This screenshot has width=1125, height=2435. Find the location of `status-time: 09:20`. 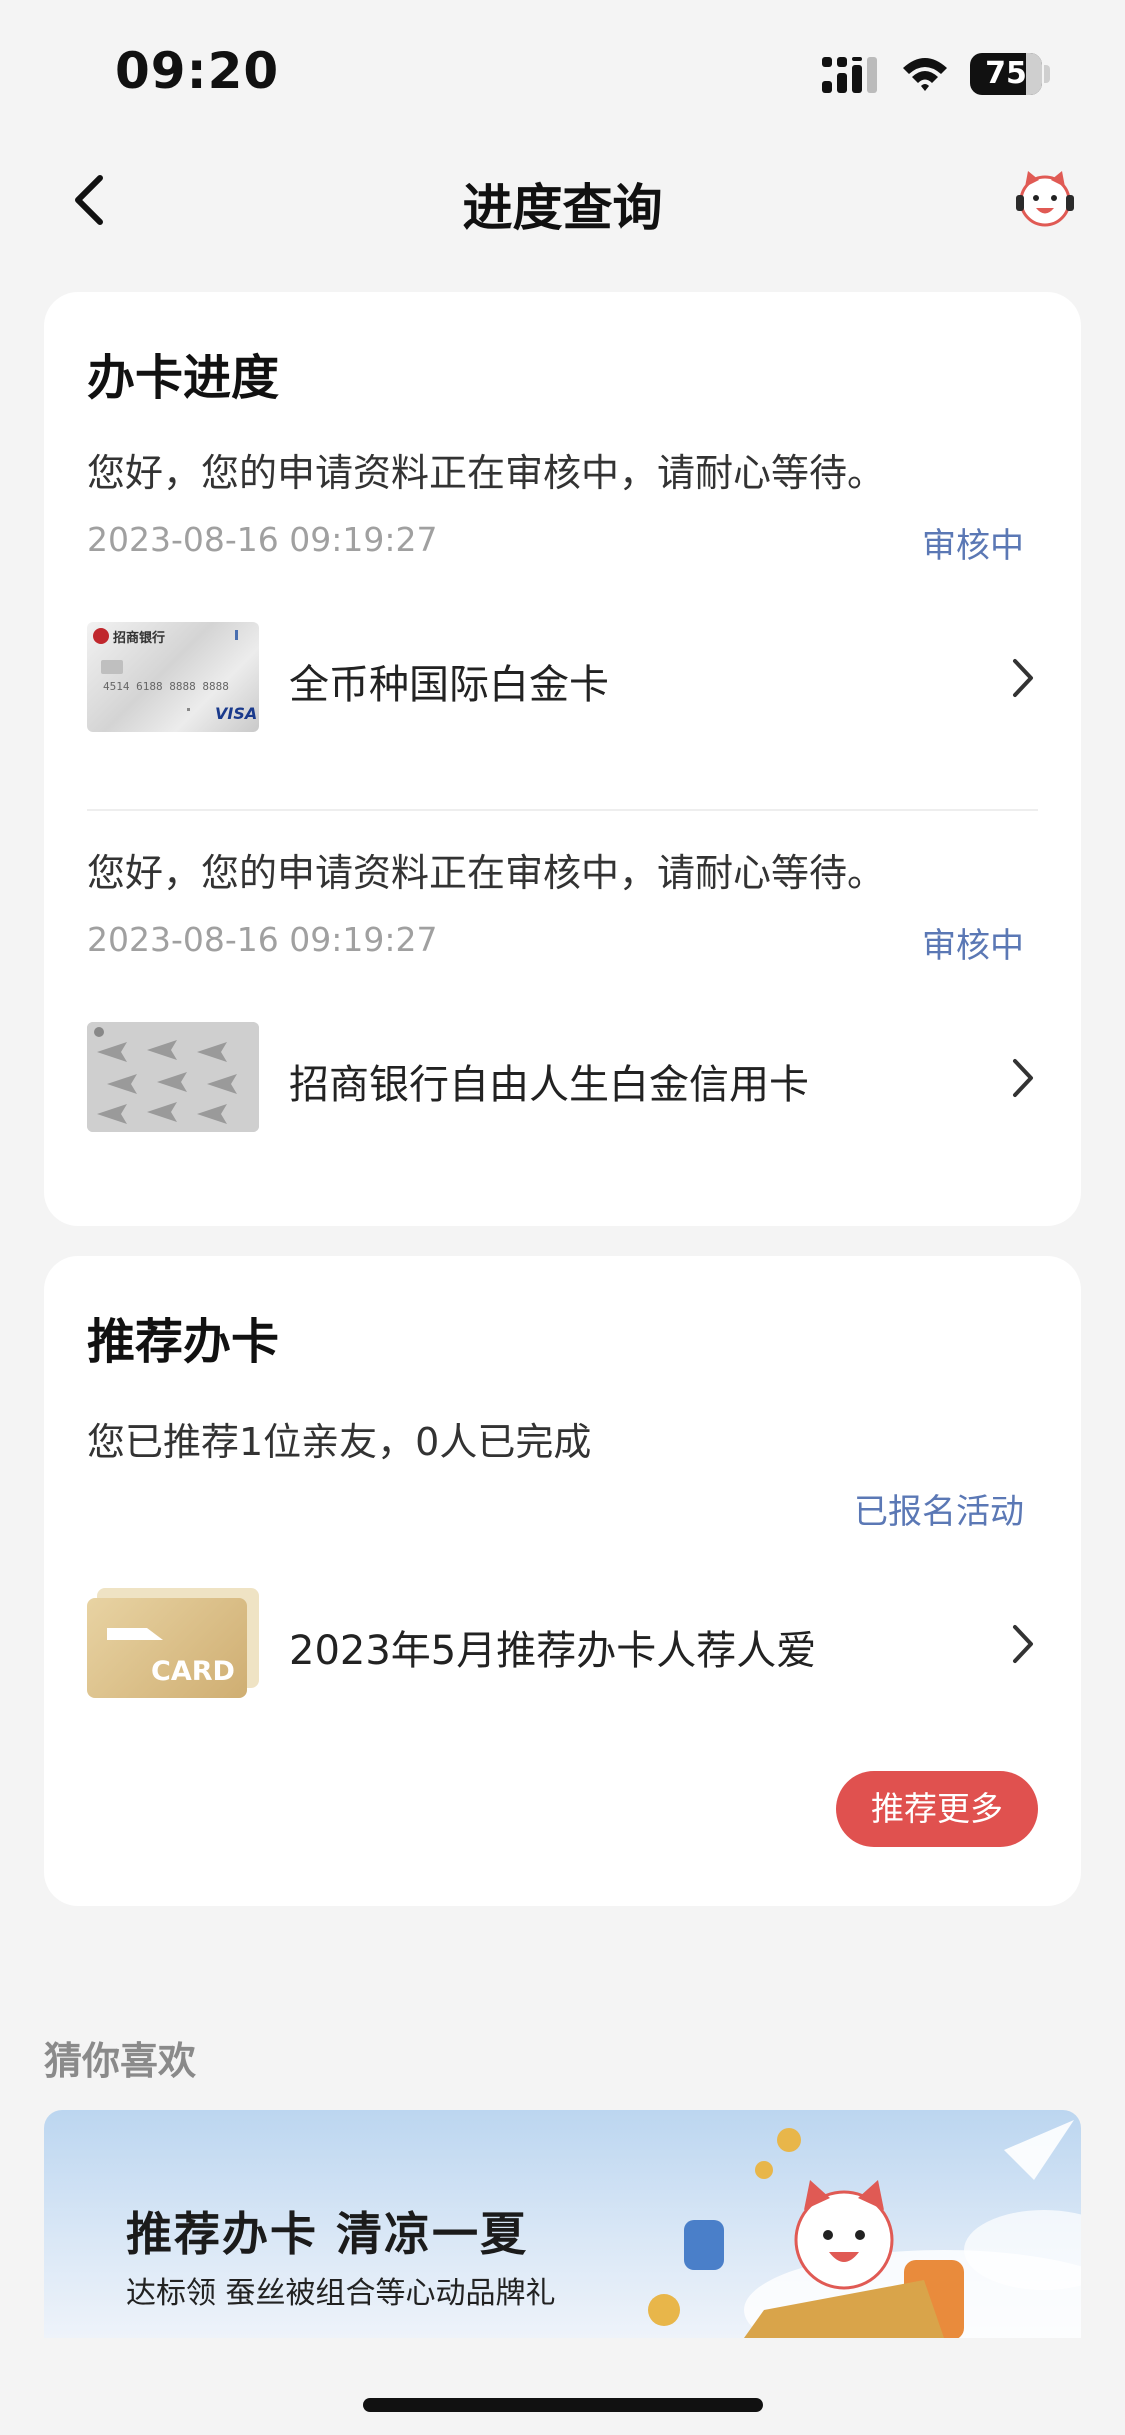

status-time: 09:20 is located at coordinates (197, 71).